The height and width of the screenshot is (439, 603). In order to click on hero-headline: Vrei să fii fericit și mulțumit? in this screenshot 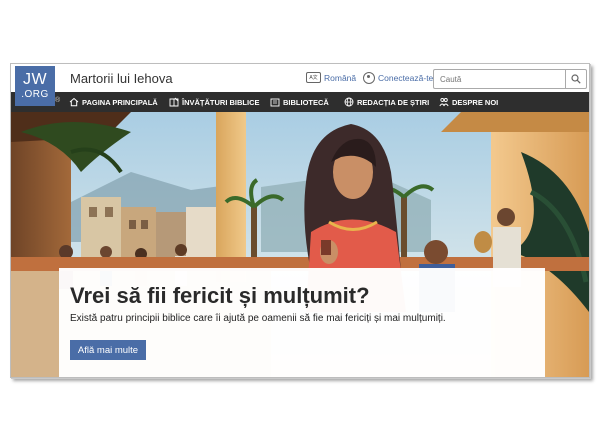, I will do `click(220, 295)`.